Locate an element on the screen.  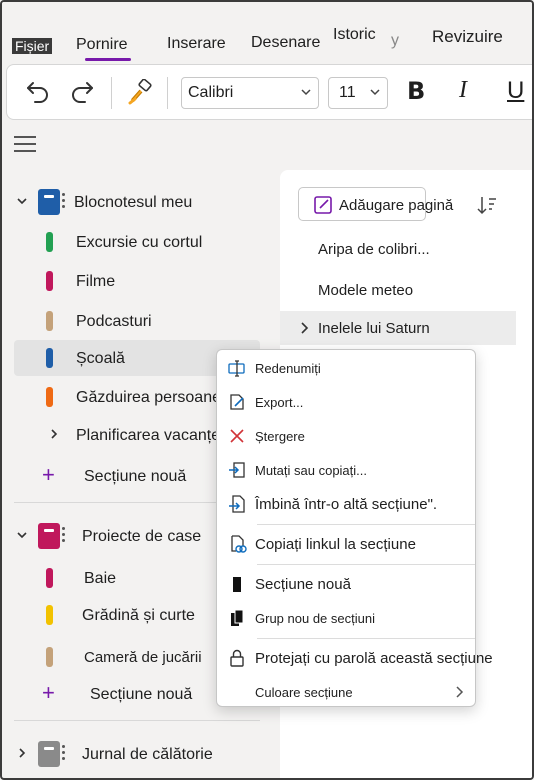
home-toolbar: Calibri 11 B I U is located at coordinates (269, 92).